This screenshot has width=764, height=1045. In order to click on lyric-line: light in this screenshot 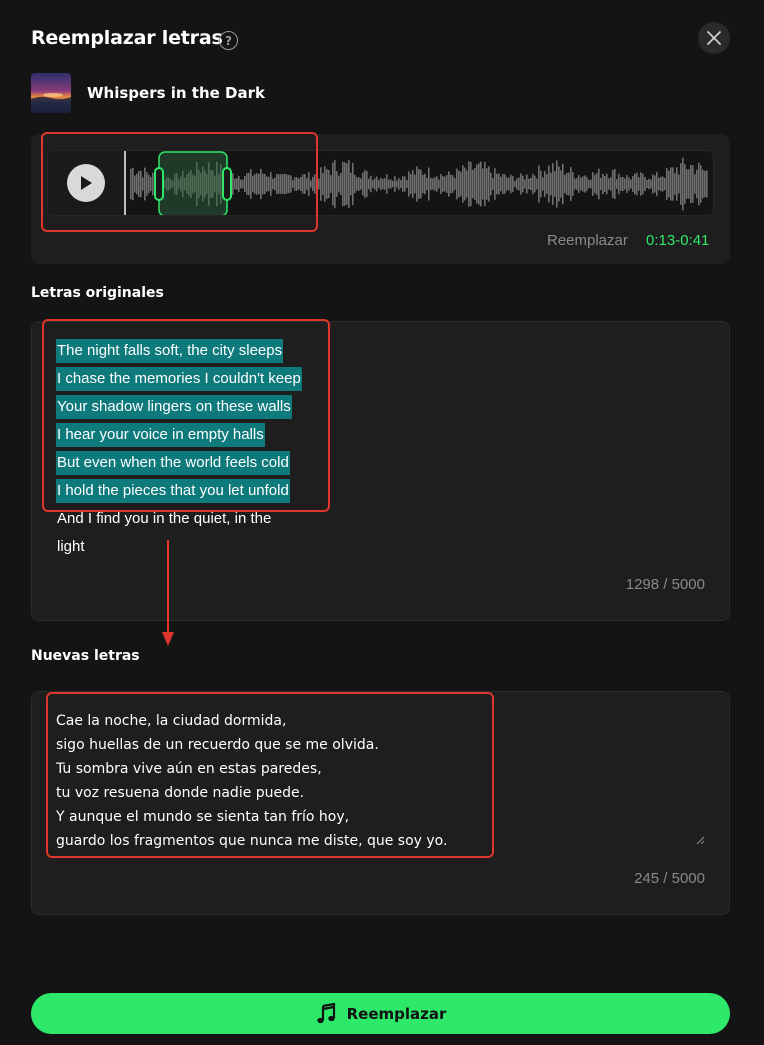, I will do `click(71, 546)`.